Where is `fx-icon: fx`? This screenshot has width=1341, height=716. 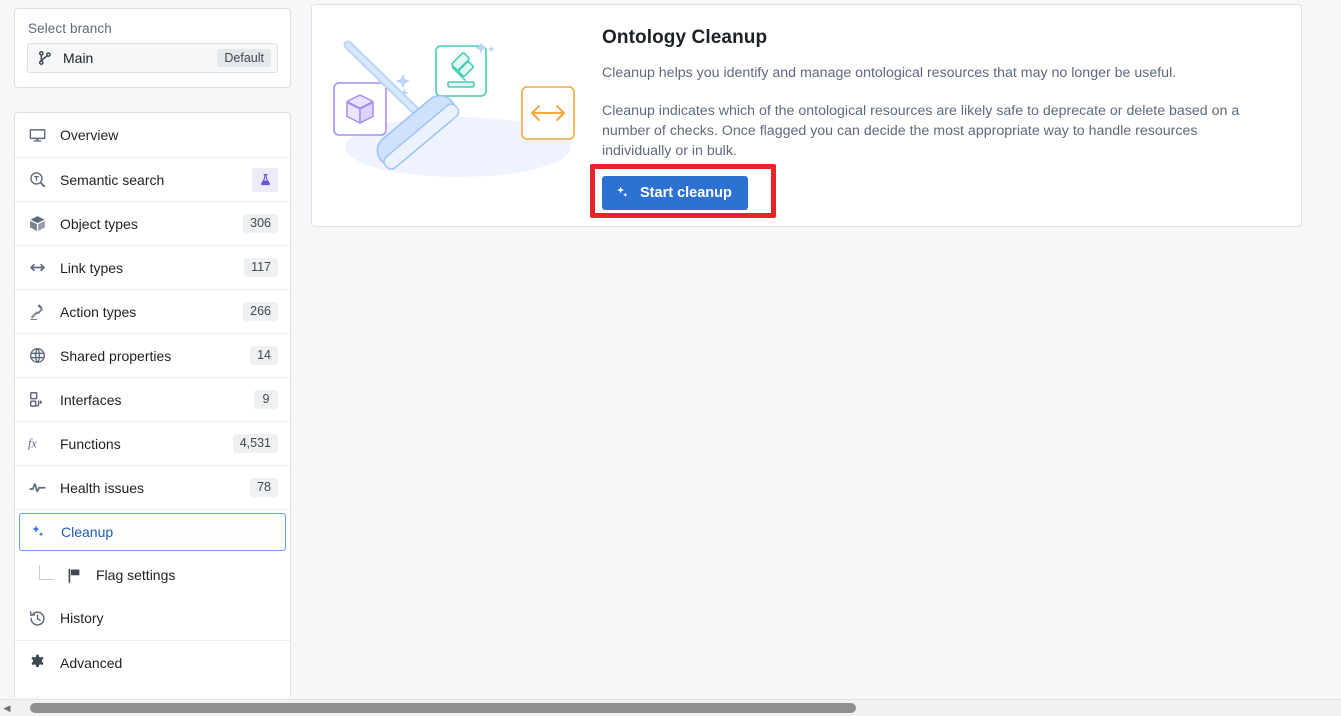 fx-icon: fx is located at coordinates (37, 444).